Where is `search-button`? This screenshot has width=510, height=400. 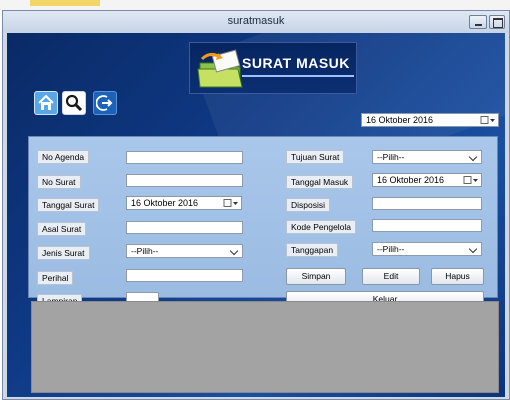 search-button is located at coordinates (74, 103).